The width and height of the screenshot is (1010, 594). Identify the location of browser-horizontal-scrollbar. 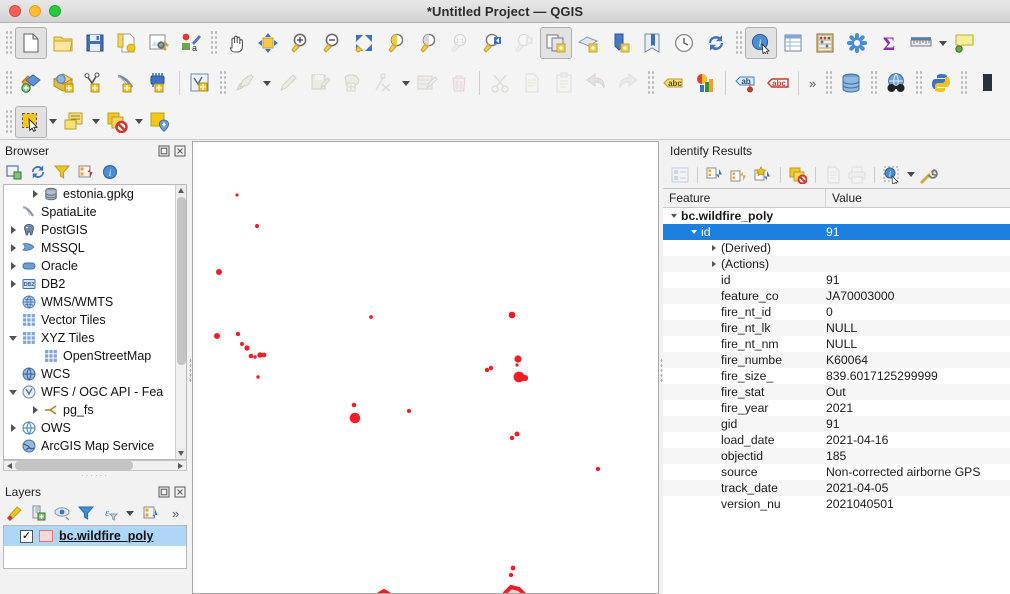
(95, 465).